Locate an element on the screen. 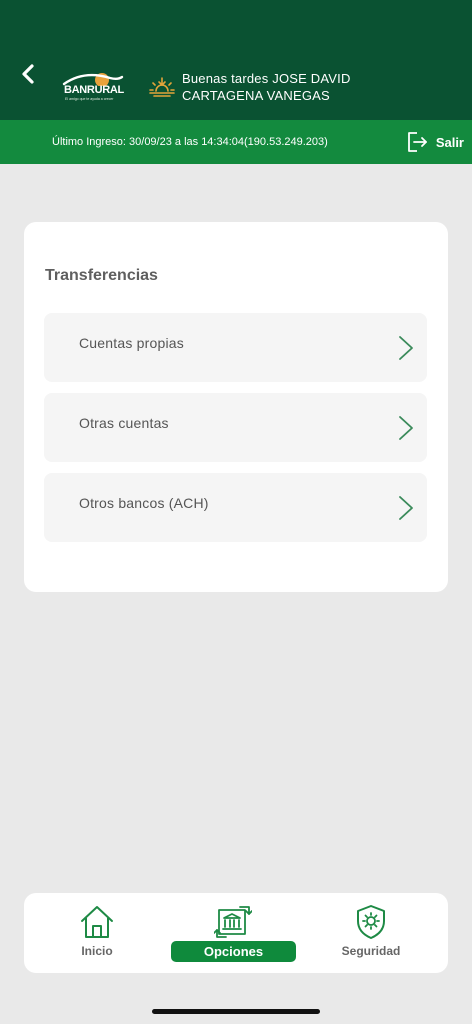  greeting-line-2: CARTAGENA VANEGAS is located at coordinates (256, 95).